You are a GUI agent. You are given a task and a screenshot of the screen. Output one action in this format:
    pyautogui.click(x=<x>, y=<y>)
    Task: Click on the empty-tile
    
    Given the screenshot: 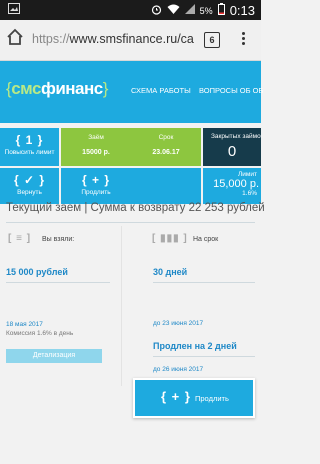 What is the action you would take?
    pyautogui.click(x=166, y=186)
    